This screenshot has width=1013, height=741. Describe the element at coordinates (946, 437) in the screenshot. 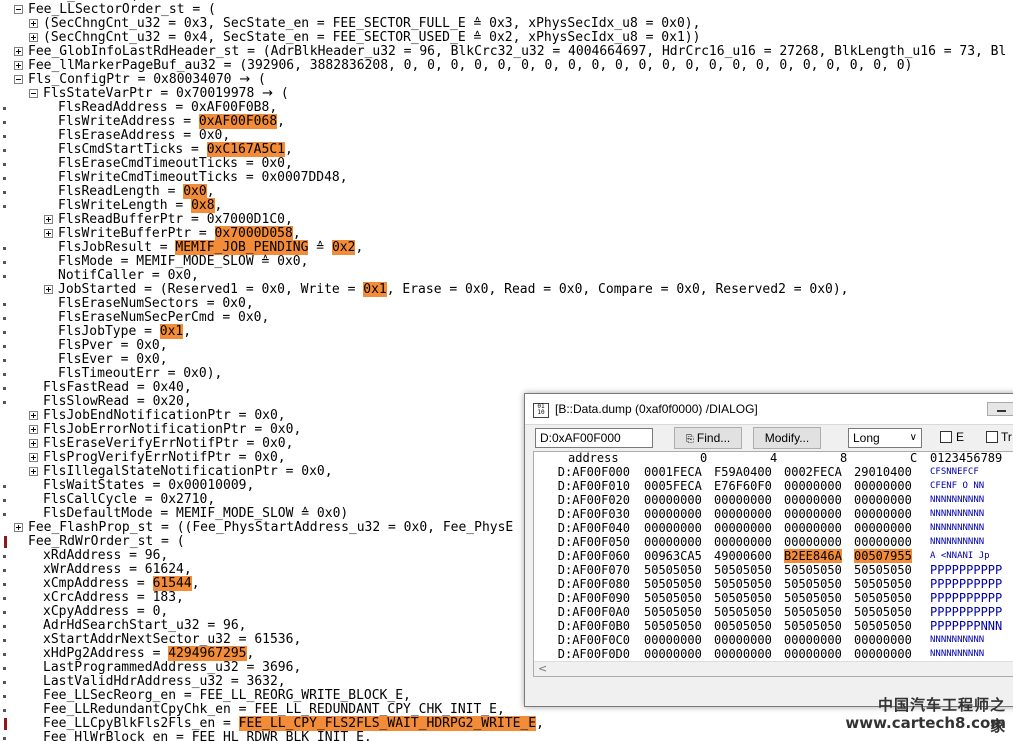

I see `checkbox-e` at that location.